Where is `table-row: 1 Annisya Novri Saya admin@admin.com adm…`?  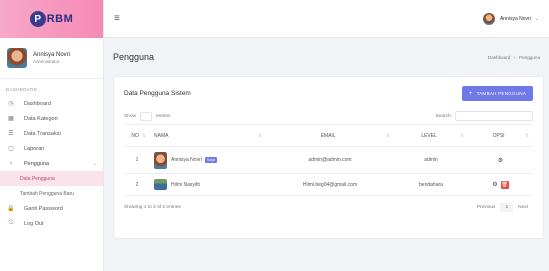 table-row: 1 Annisya Novri Saya admin@admin.com adm… is located at coordinates (328, 160).